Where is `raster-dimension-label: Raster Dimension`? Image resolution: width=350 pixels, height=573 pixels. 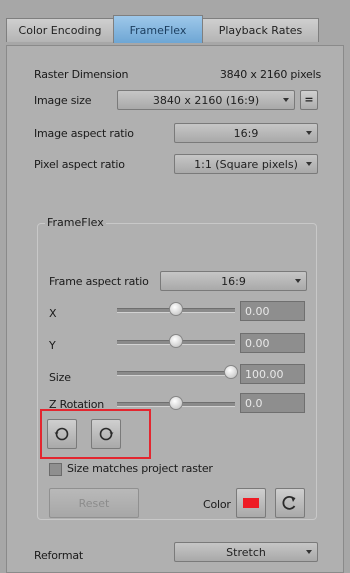
raster-dimension-label: Raster Dimension is located at coordinates (81, 74).